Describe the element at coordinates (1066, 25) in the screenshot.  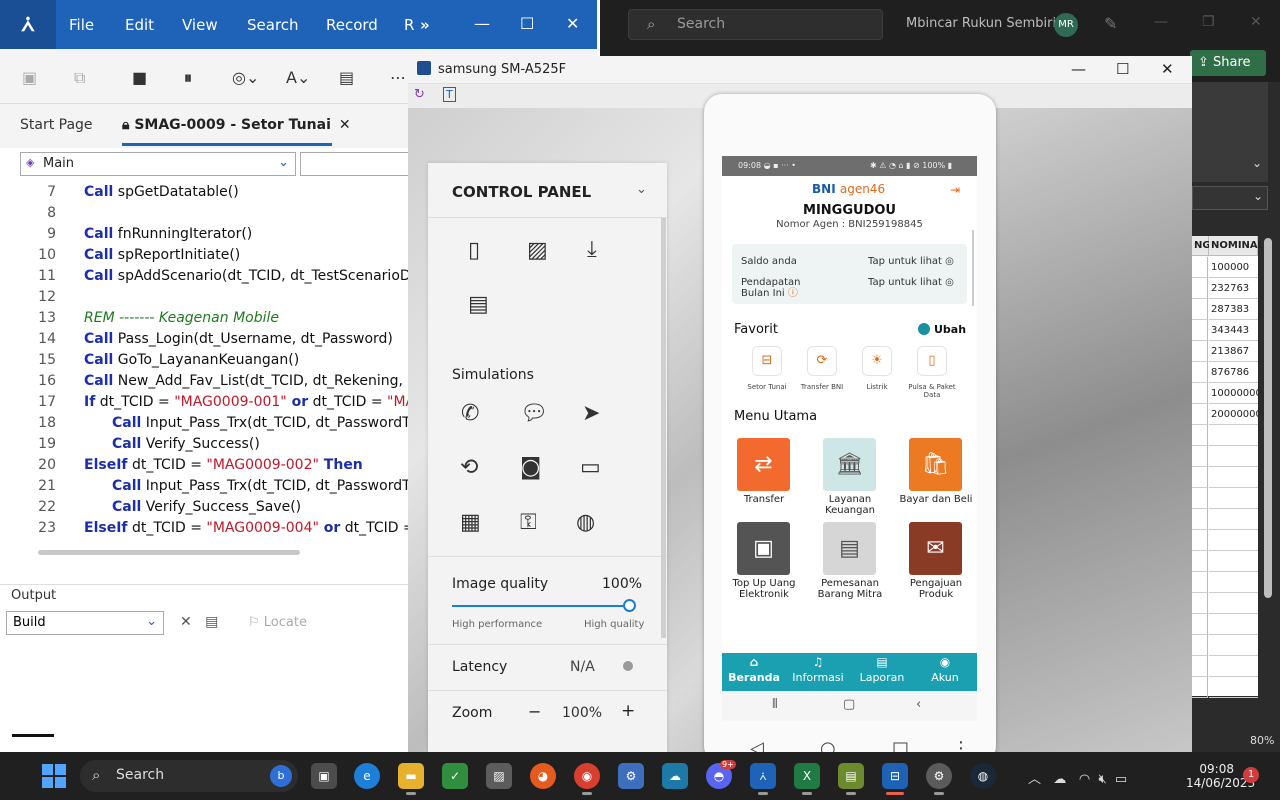
I see `avatar: MR` at that location.